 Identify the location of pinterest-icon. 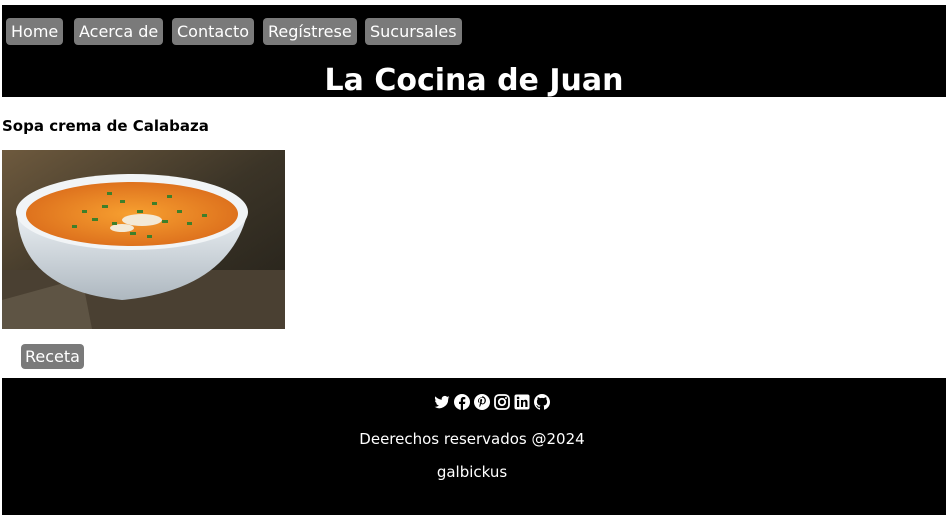
(482, 402).